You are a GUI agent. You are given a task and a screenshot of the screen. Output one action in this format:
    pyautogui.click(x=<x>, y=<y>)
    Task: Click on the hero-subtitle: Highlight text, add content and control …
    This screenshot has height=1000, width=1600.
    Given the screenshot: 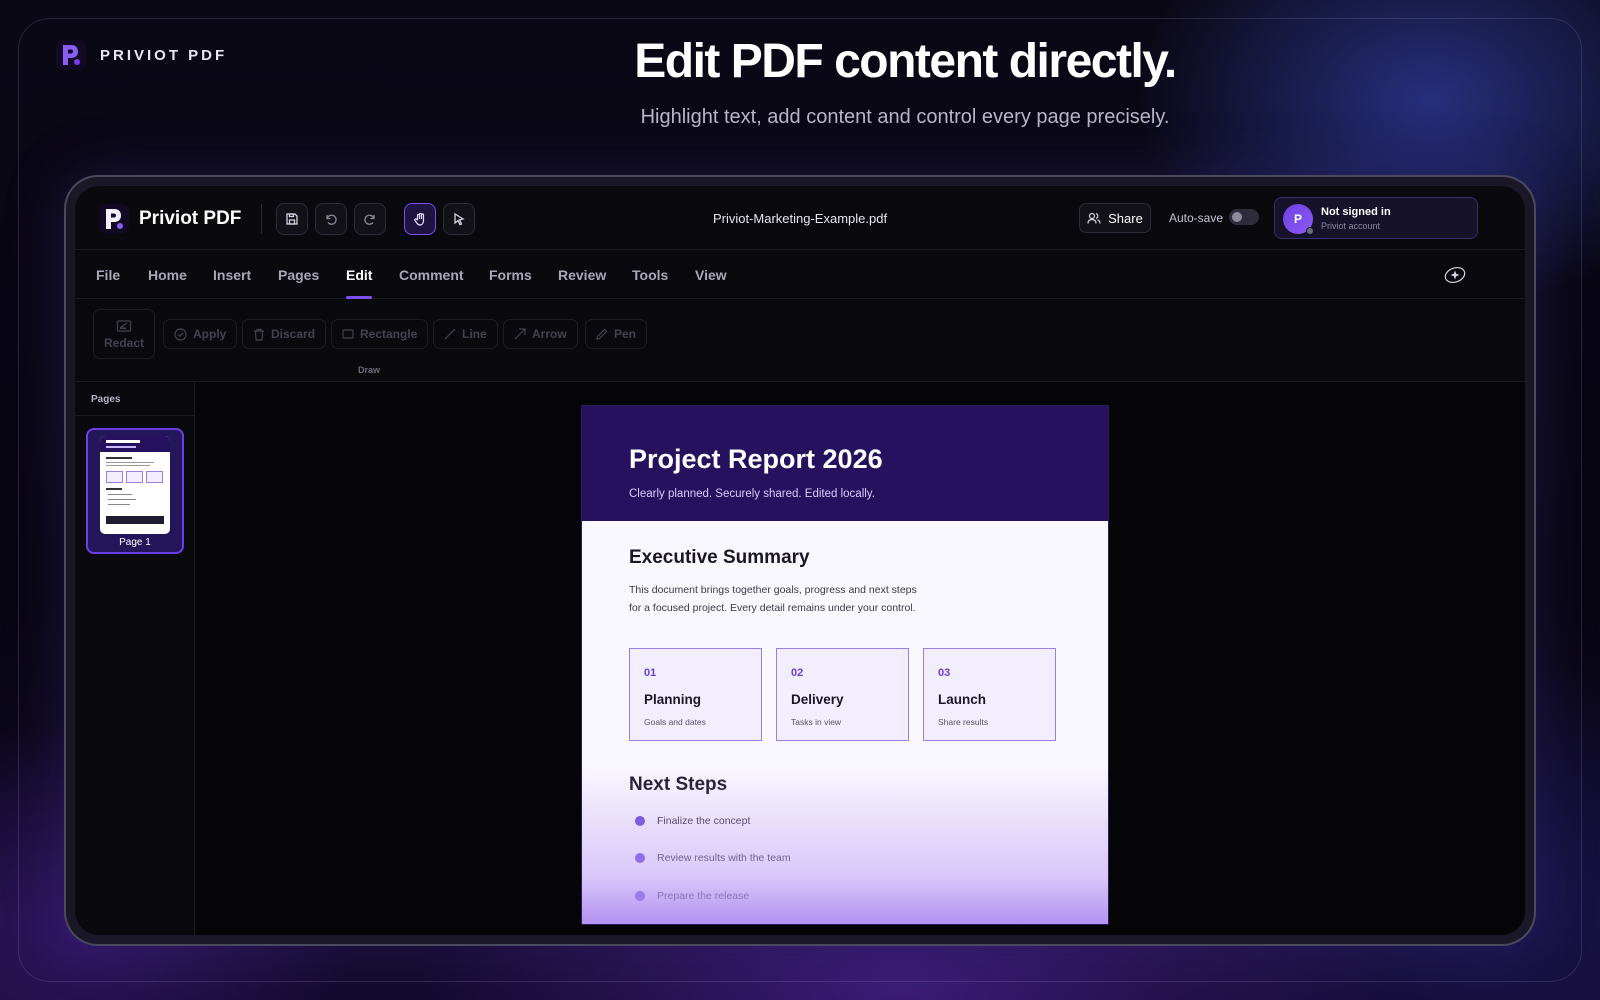 What is the action you would take?
    pyautogui.click(x=905, y=117)
    